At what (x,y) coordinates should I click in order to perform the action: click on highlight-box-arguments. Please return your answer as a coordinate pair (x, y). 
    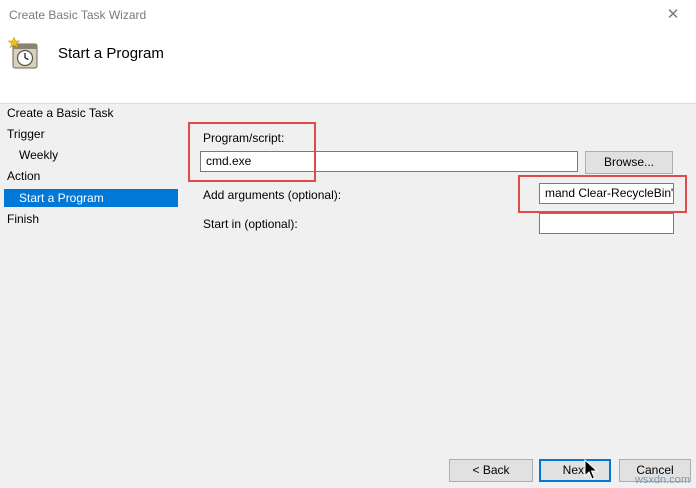
    Looking at the image, I should click on (602, 194).